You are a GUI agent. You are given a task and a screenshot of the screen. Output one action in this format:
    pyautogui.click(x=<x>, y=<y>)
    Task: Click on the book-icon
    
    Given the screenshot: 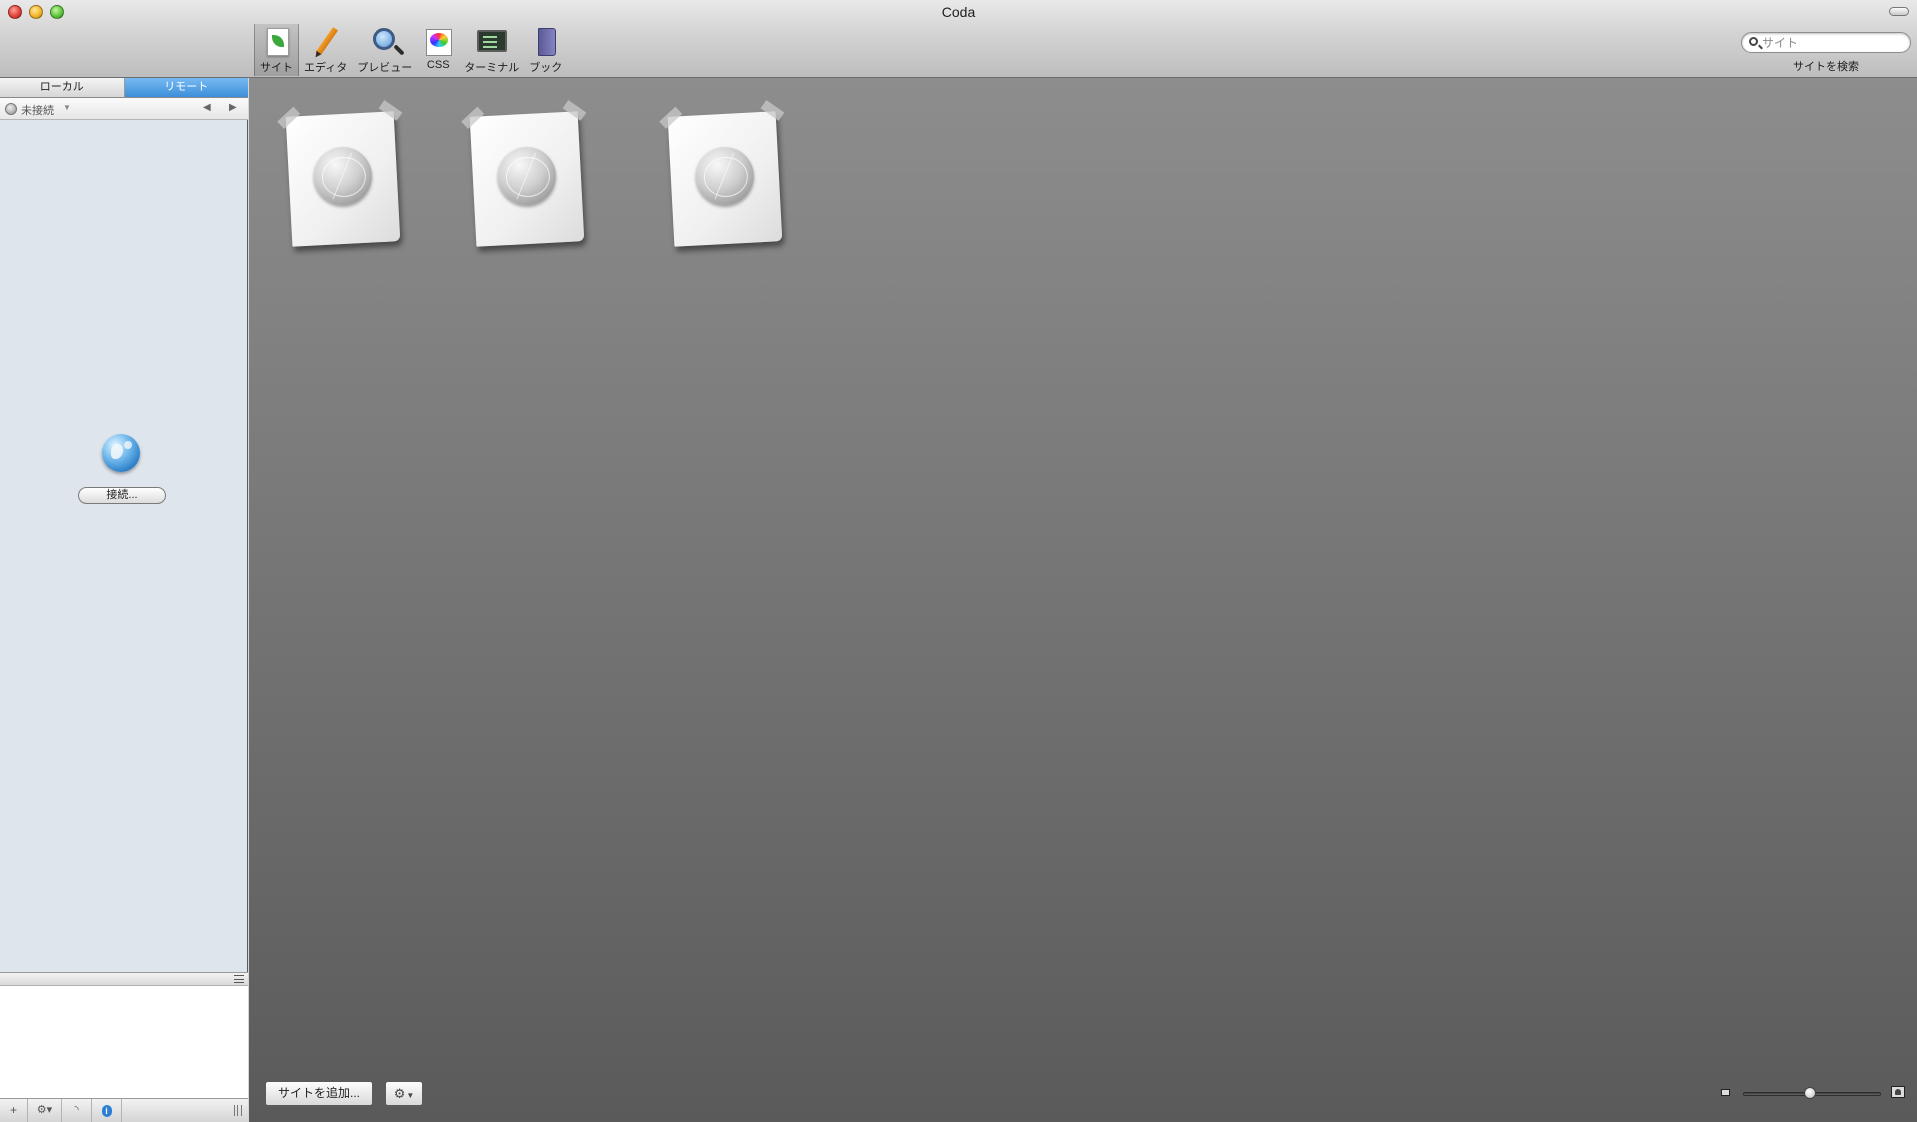 What is the action you would take?
    pyautogui.click(x=546, y=42)
    